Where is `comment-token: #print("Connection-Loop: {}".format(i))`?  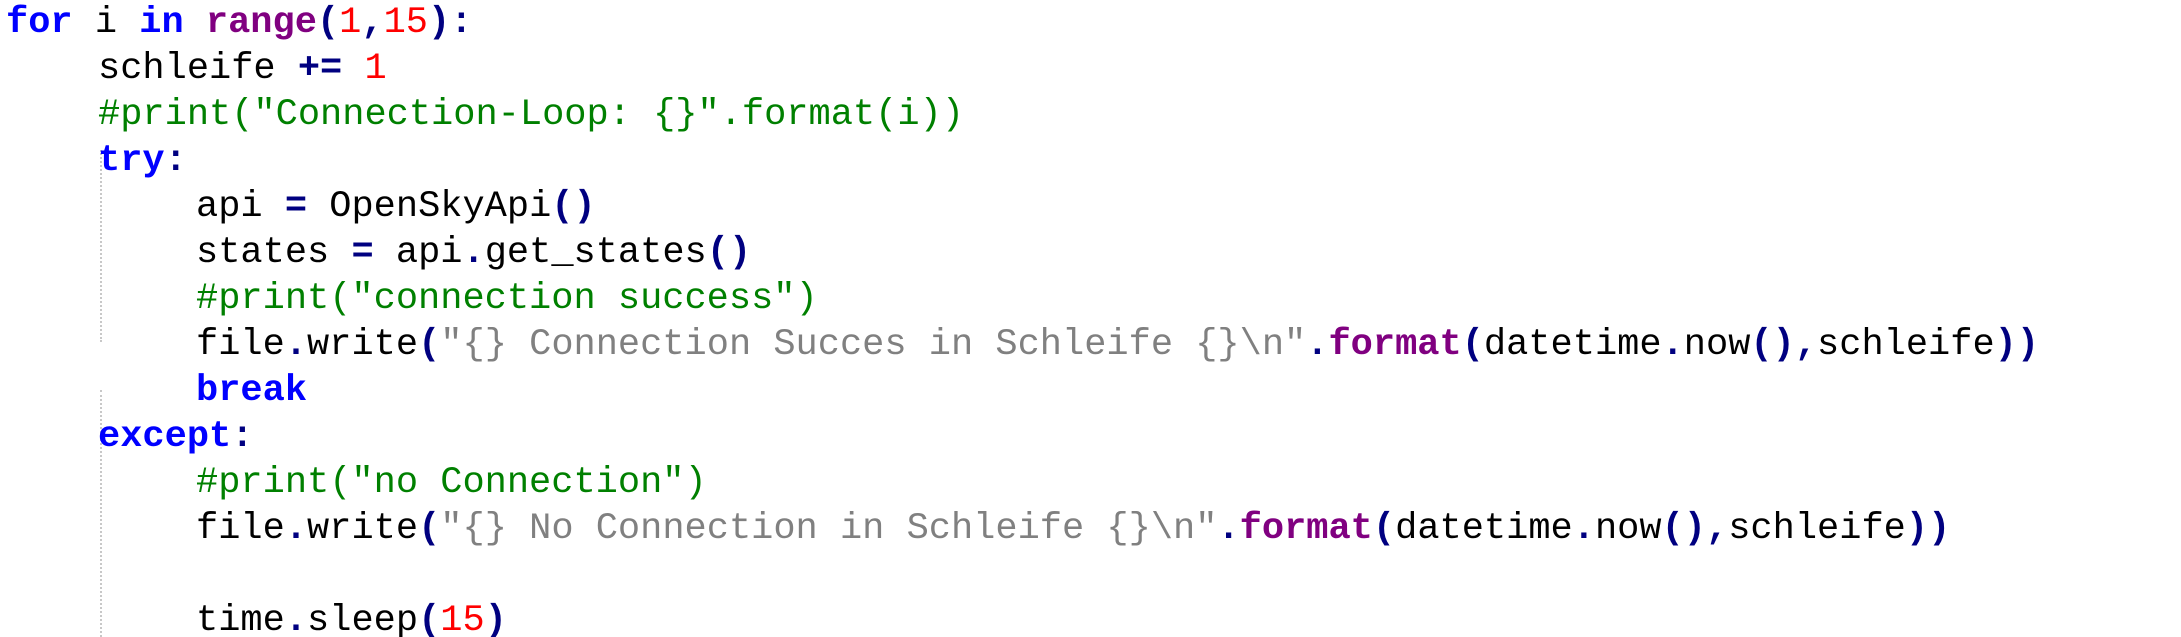 comment-token: #print("Connection-Loop: {}".format(i)) is located at coordinates (531, 115).